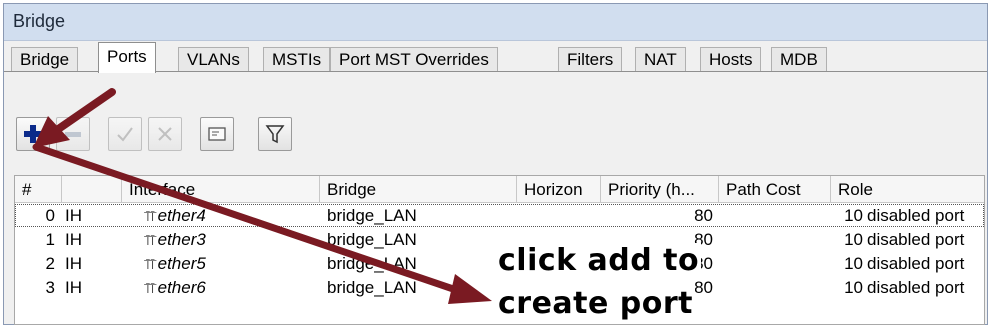  What do you see at coordinates (127, 57) in the screenshot?
I see `tab-ports: Ports` at bounding box center [127, 57].